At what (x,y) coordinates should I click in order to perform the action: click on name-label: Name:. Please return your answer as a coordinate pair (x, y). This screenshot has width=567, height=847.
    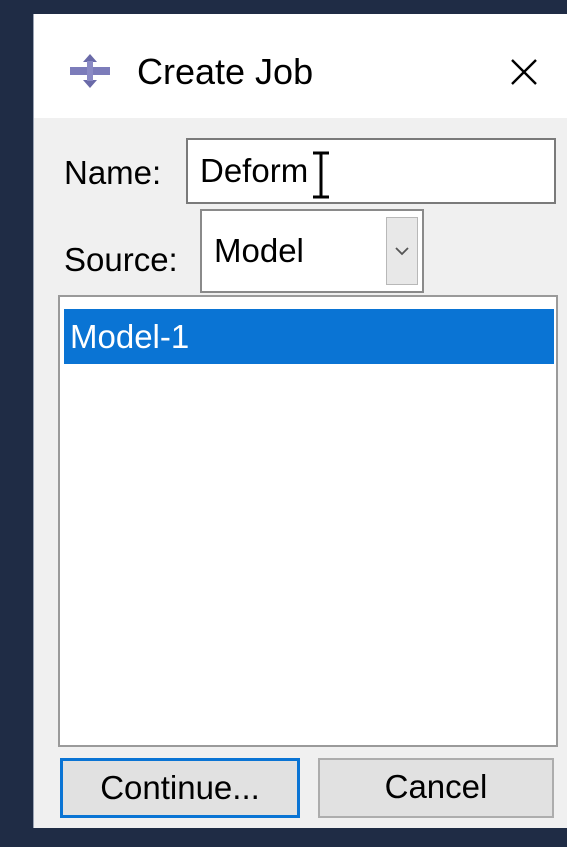
    Looking at the image, I should click on (113, 172).